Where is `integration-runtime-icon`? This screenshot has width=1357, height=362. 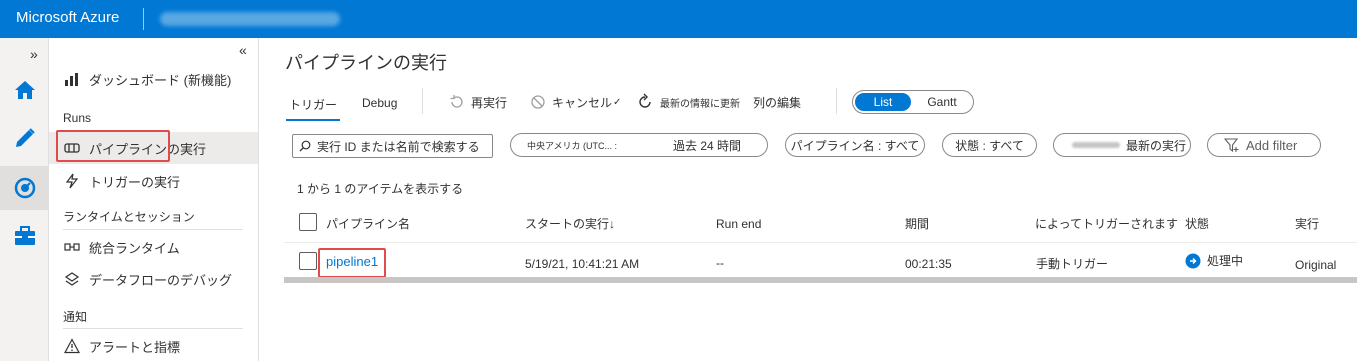 integration-runtime-icon is located at coordinates (72, 247).